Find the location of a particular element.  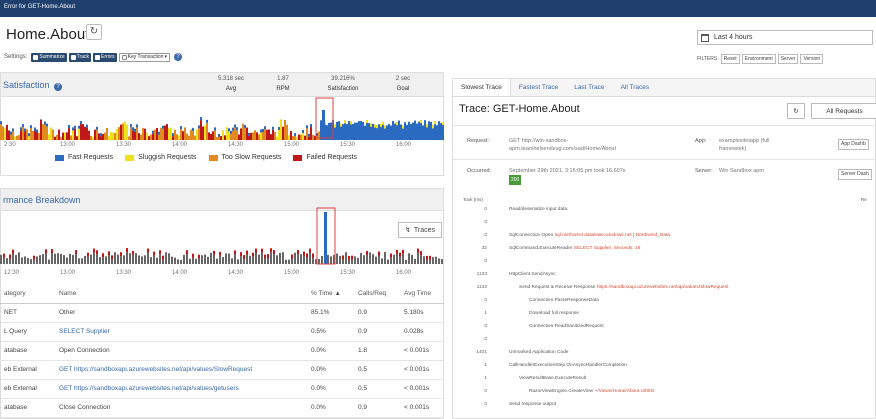

legend-item-failed: Failed Requests is located at coordinates (325, 157).